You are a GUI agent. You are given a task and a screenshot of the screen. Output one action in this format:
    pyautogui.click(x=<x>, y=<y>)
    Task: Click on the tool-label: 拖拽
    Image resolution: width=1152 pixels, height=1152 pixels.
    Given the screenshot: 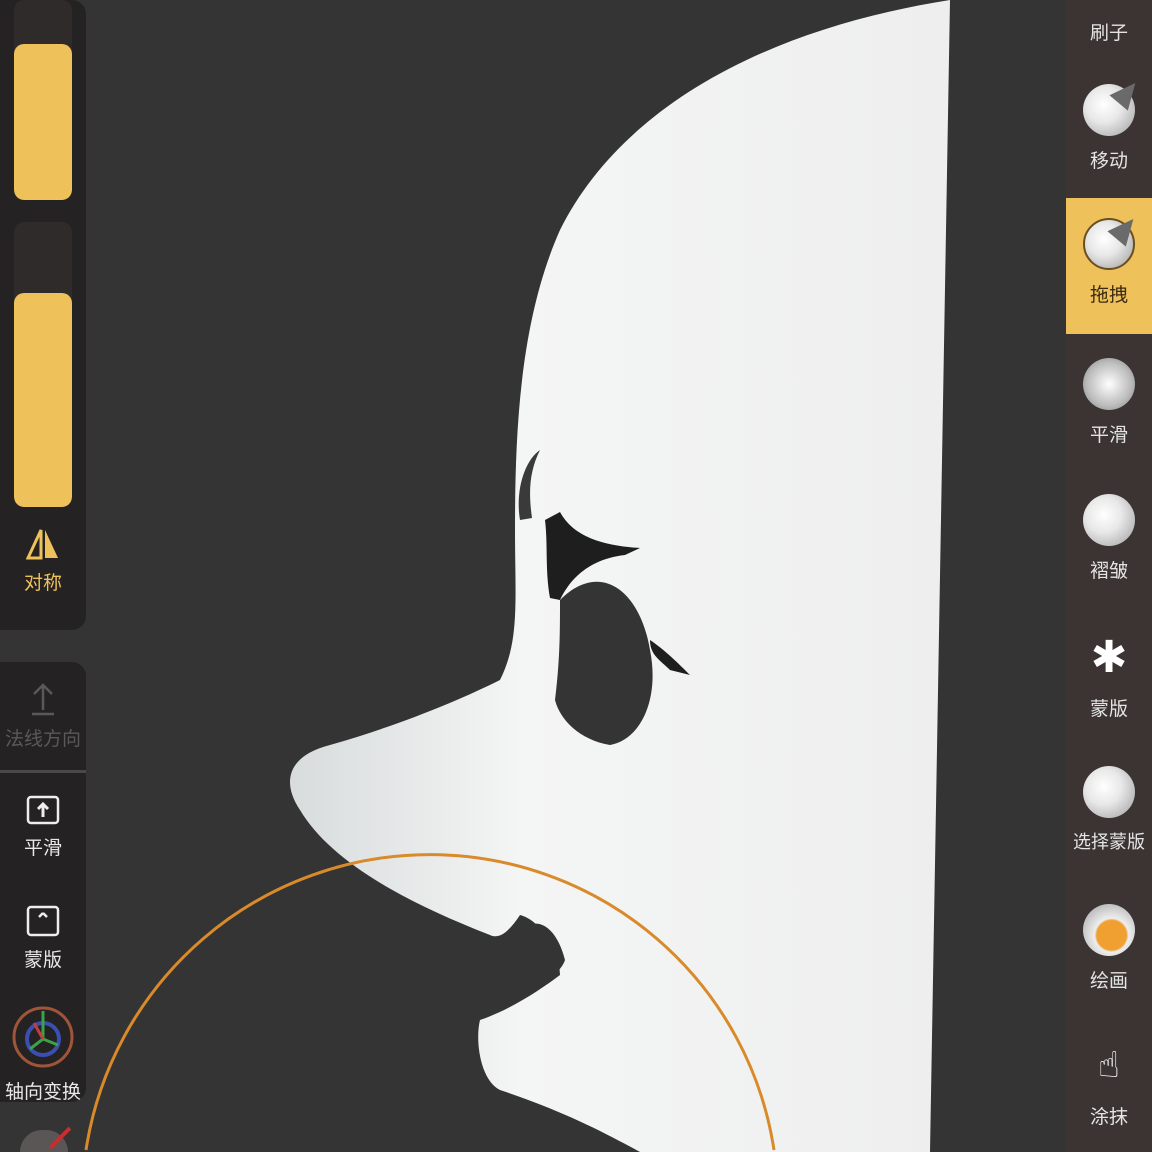 What is the action you would take?
    pyautogui.click(x=1108, y=295)
    